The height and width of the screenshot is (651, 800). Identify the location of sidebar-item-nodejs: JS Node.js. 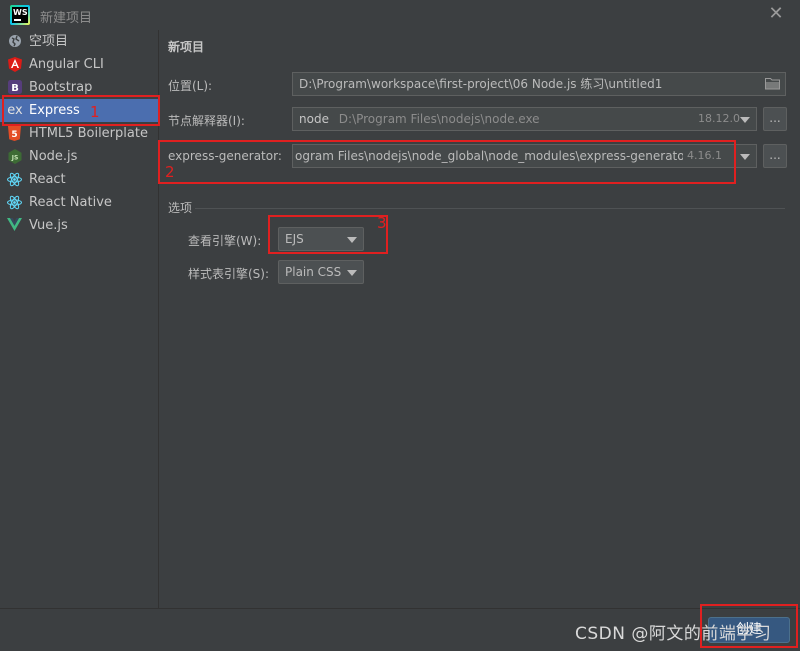
(79, 156).